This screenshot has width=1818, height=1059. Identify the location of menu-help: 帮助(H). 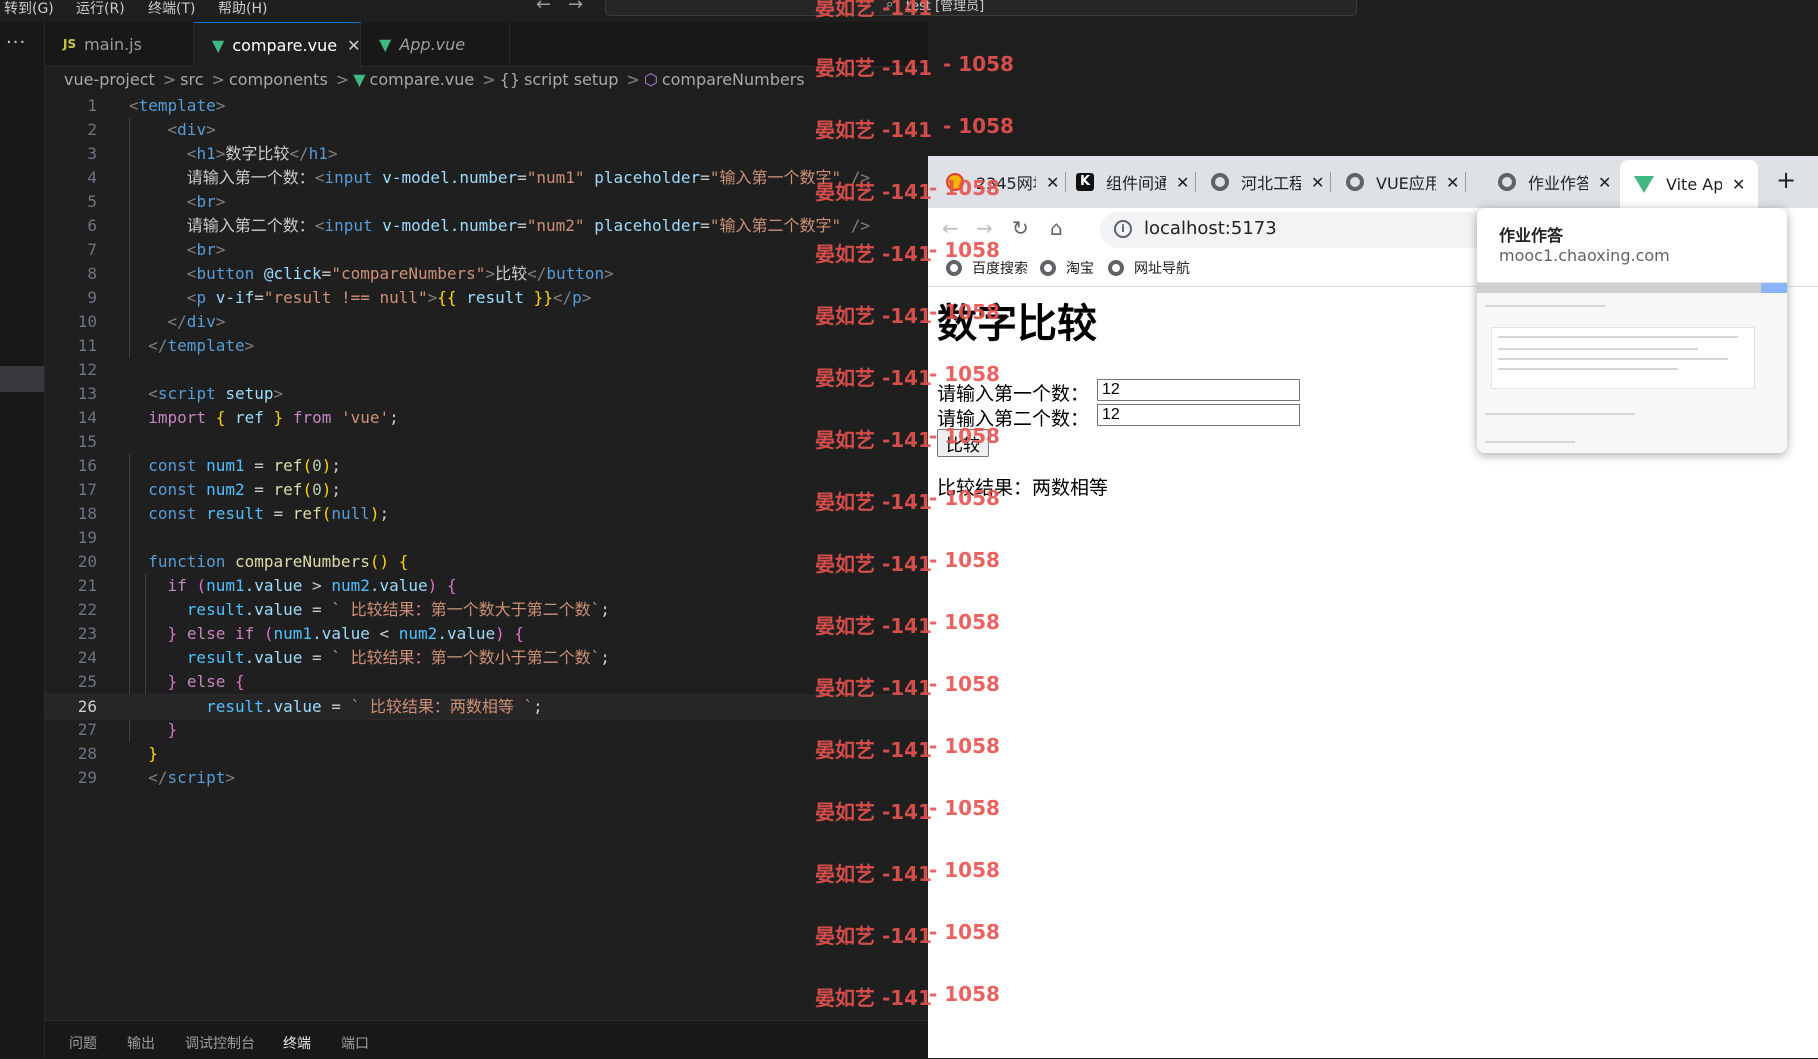
(242, 9).